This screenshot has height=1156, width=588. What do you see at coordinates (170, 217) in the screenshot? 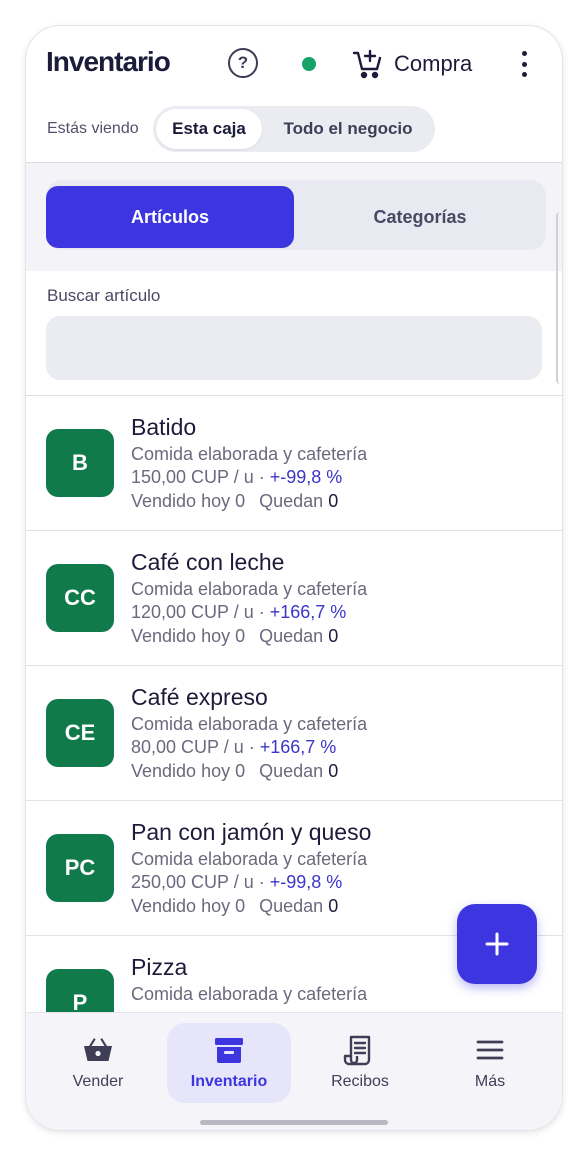
I see `tab-articles: Artículos` at bounding box center [170, 217].